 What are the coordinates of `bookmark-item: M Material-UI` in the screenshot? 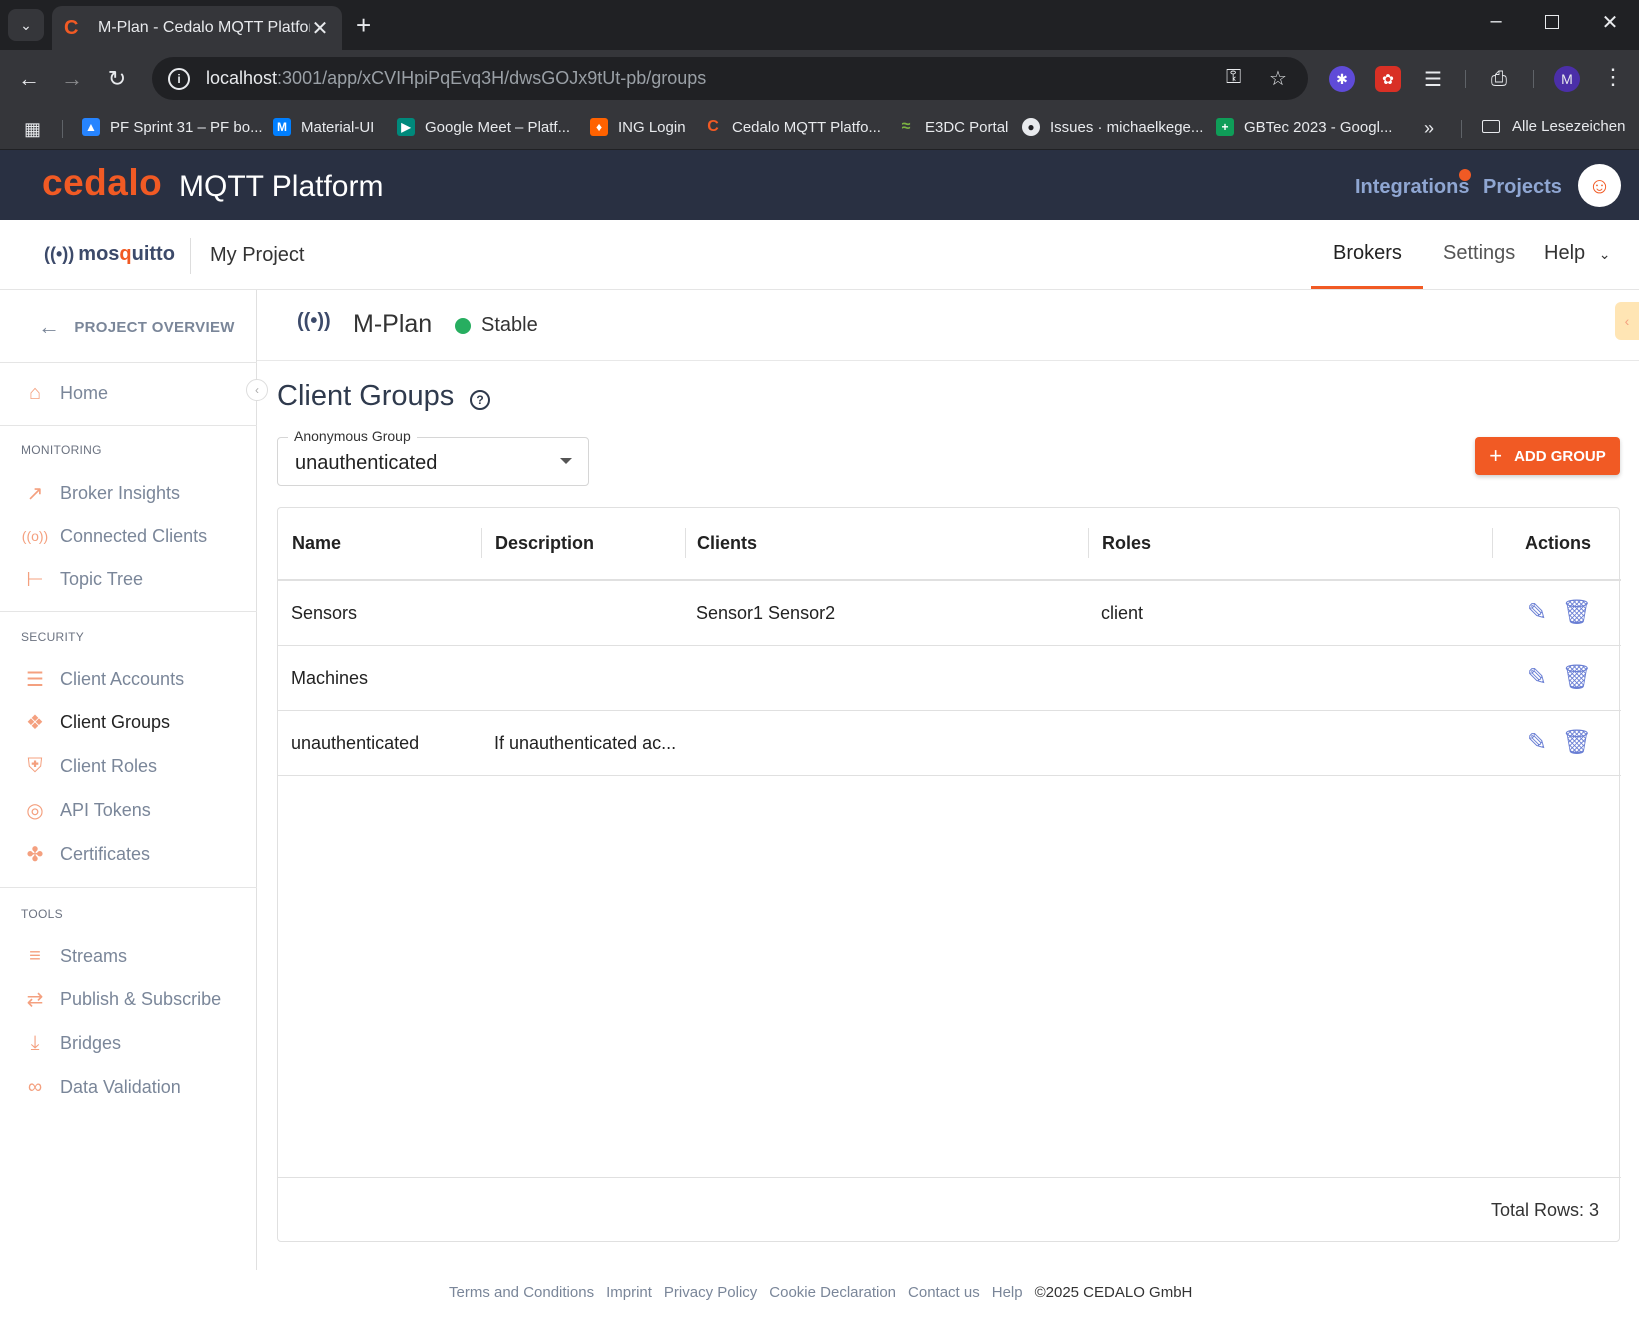 It's located at (323, 127).